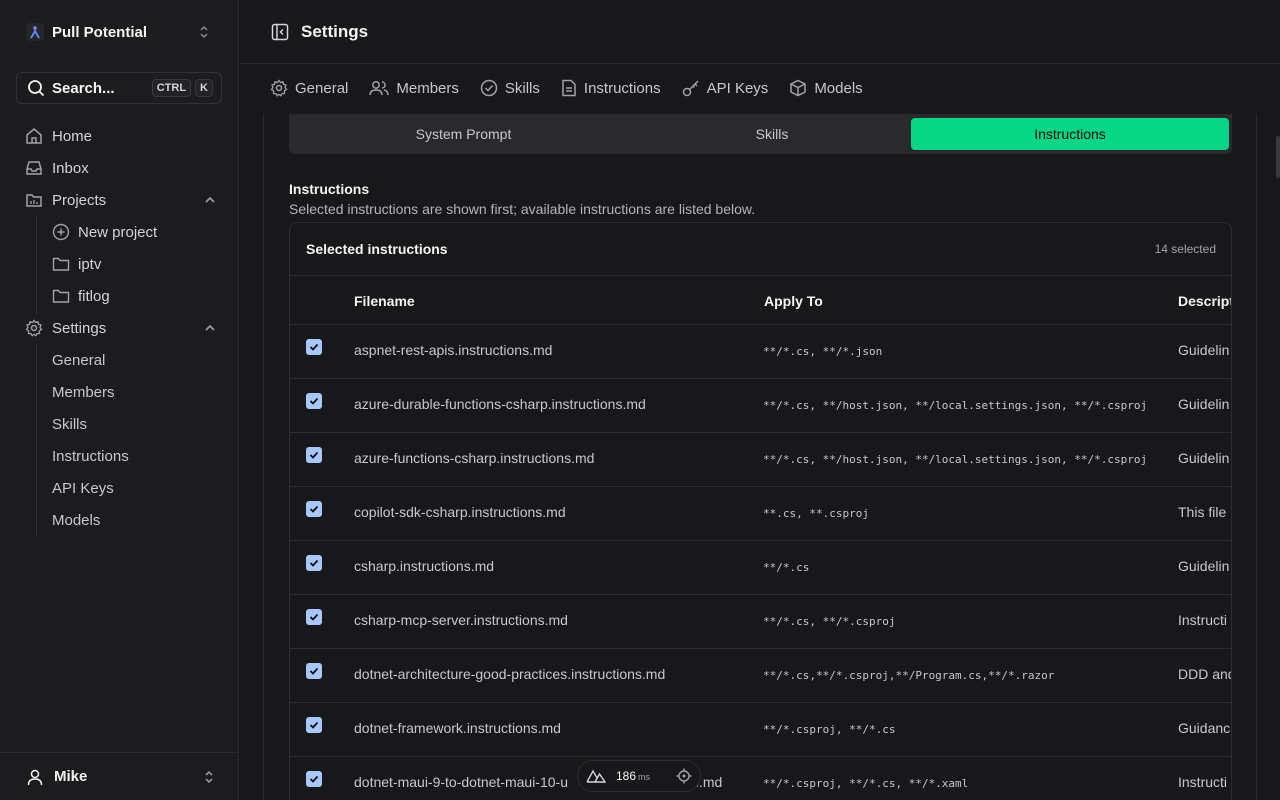 This screenshot has width=1280, height=800. Describe the element at coordinates (461, 620) in the screenshot. I see `row-filename: csharp-mcp-server.instructions.md` at that location.